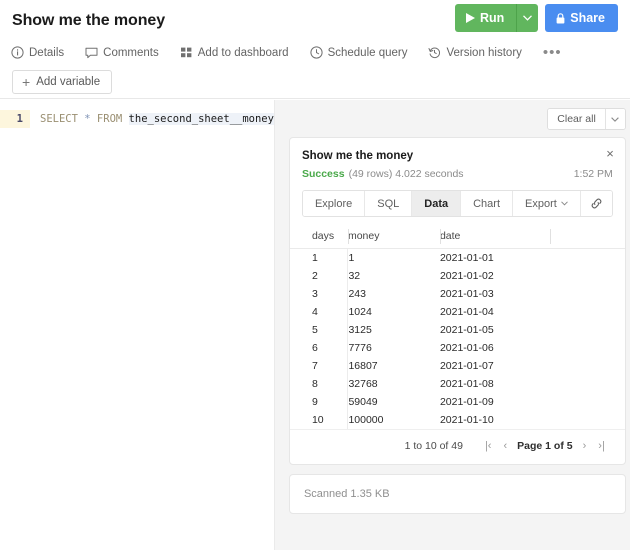 The width and height of the screenshot is (630, 550). Describe the element at coordinates (346, 494) in the screenshot. I see `scanned-label: Scanned 1.35 KB` at that location.